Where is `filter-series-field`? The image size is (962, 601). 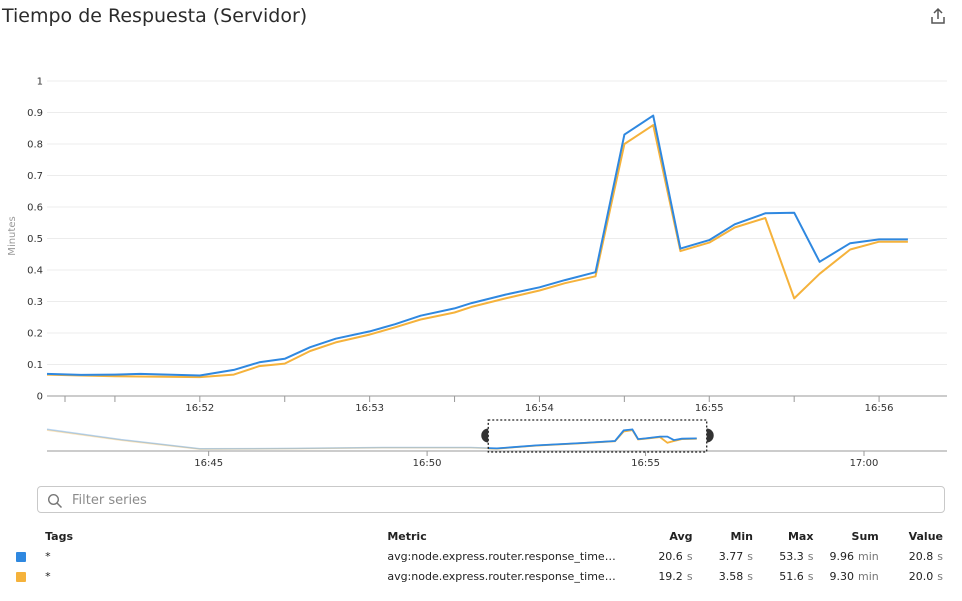
filter-series-field is located at coordinates (491, 499).